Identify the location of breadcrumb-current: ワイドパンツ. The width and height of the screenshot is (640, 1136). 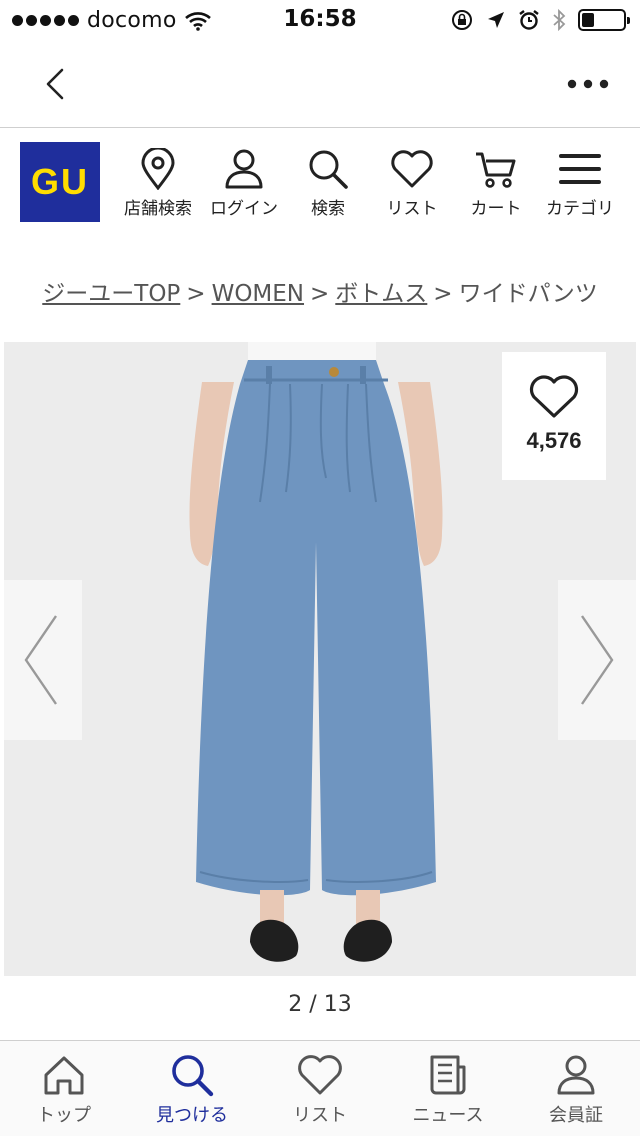
(528, 294).